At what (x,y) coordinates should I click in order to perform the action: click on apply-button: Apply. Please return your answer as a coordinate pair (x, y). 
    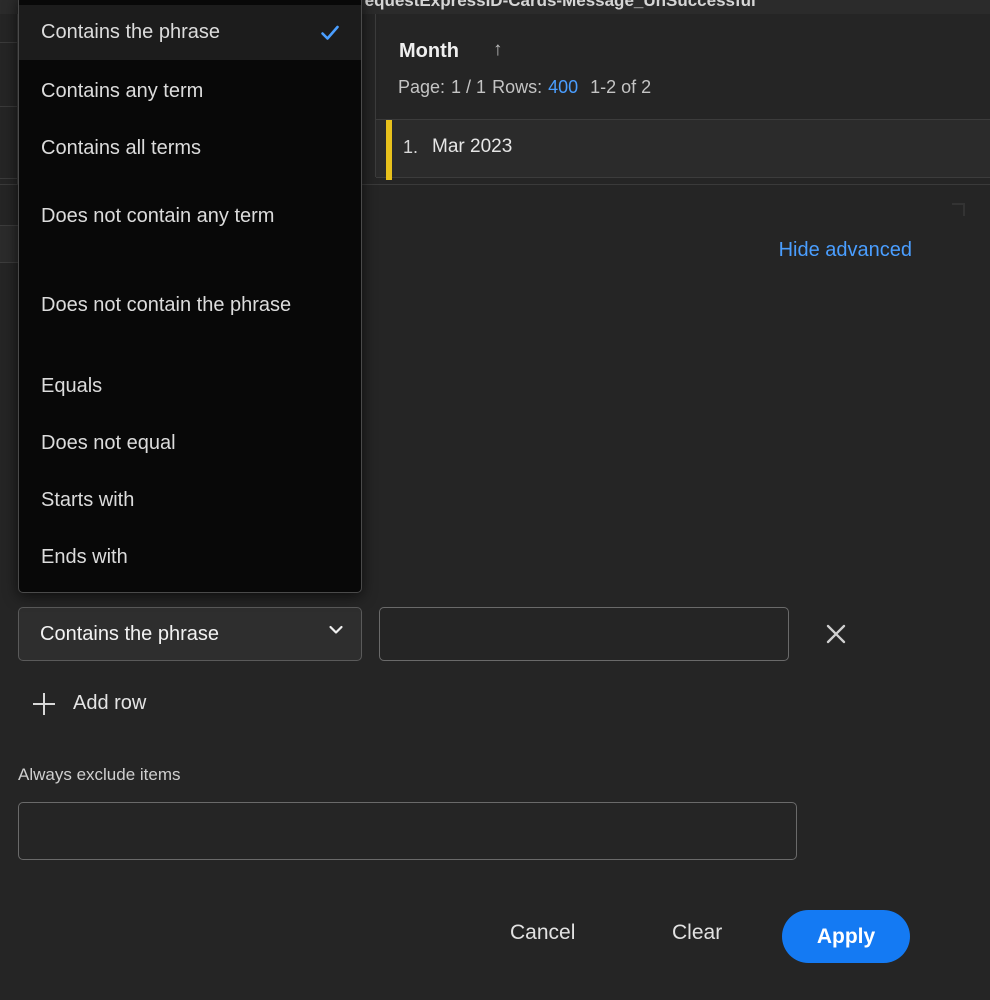
    Looking at the image, I should click on (846, 936).